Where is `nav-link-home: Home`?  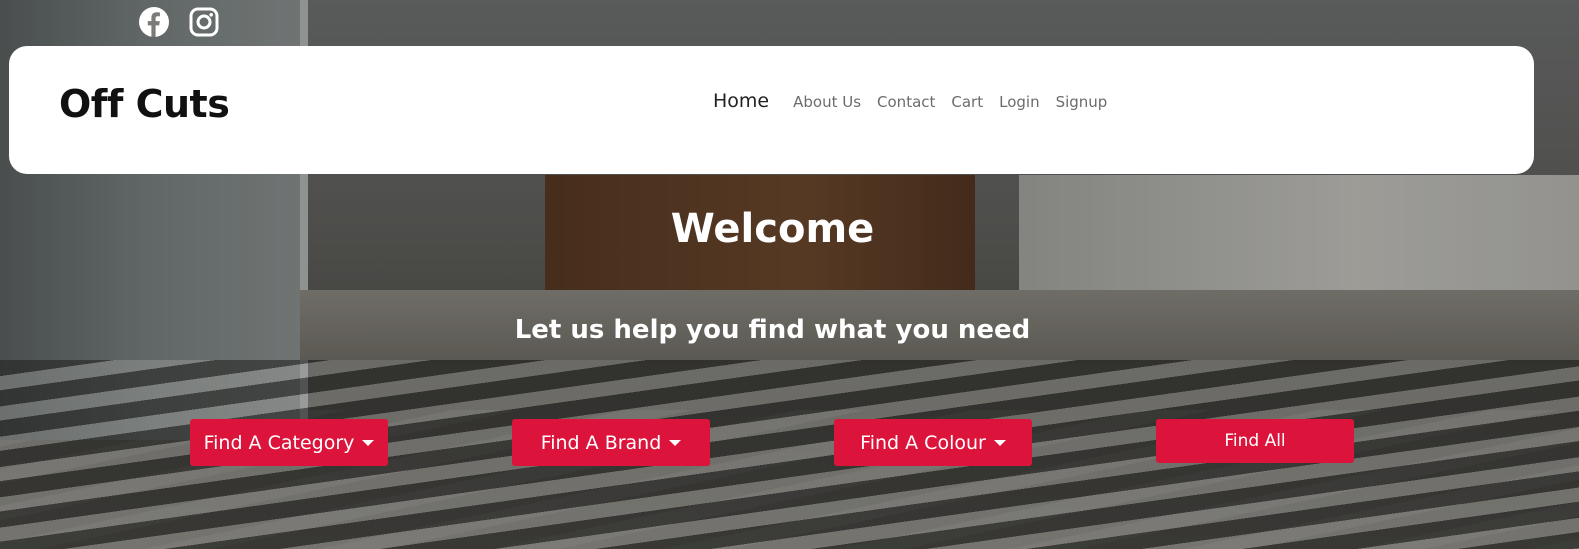
nav-link-home: Home is located at coordinates (741, 101).